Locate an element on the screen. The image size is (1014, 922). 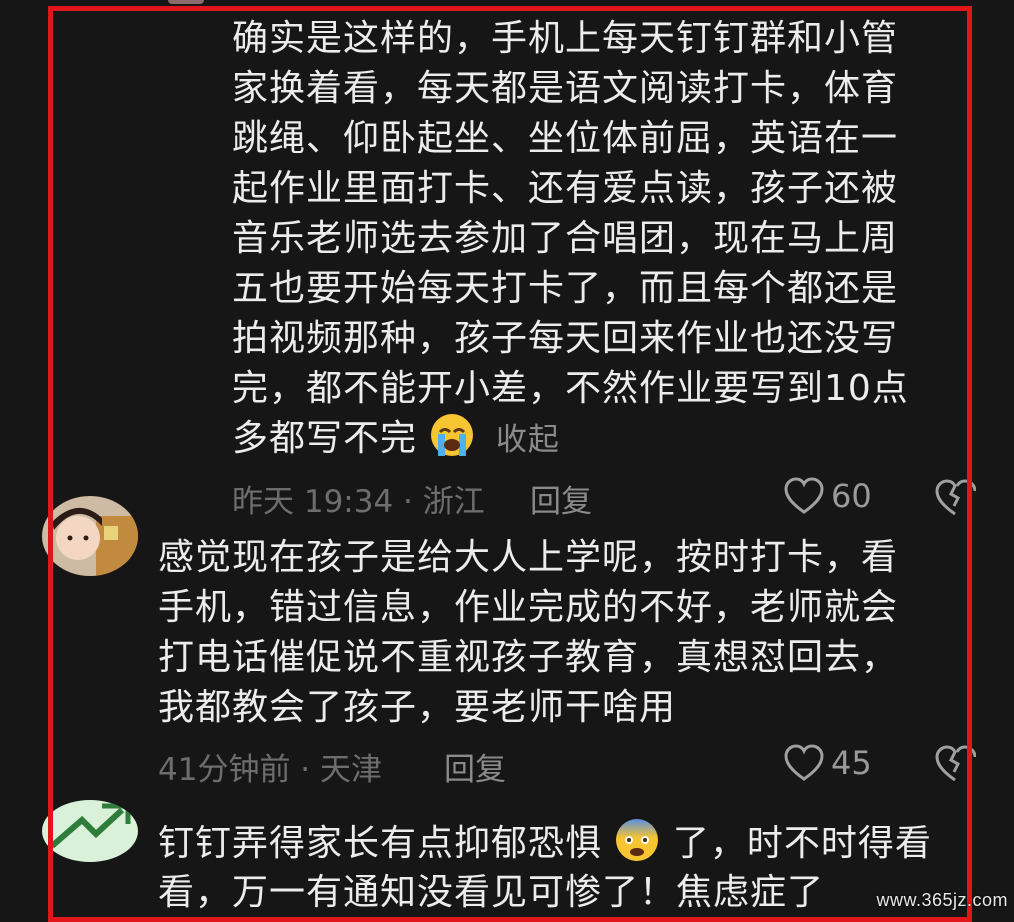
comment-line: 起作业里面打卡、还有爱点读，孩子还被 is located at coordinates (565, 188).